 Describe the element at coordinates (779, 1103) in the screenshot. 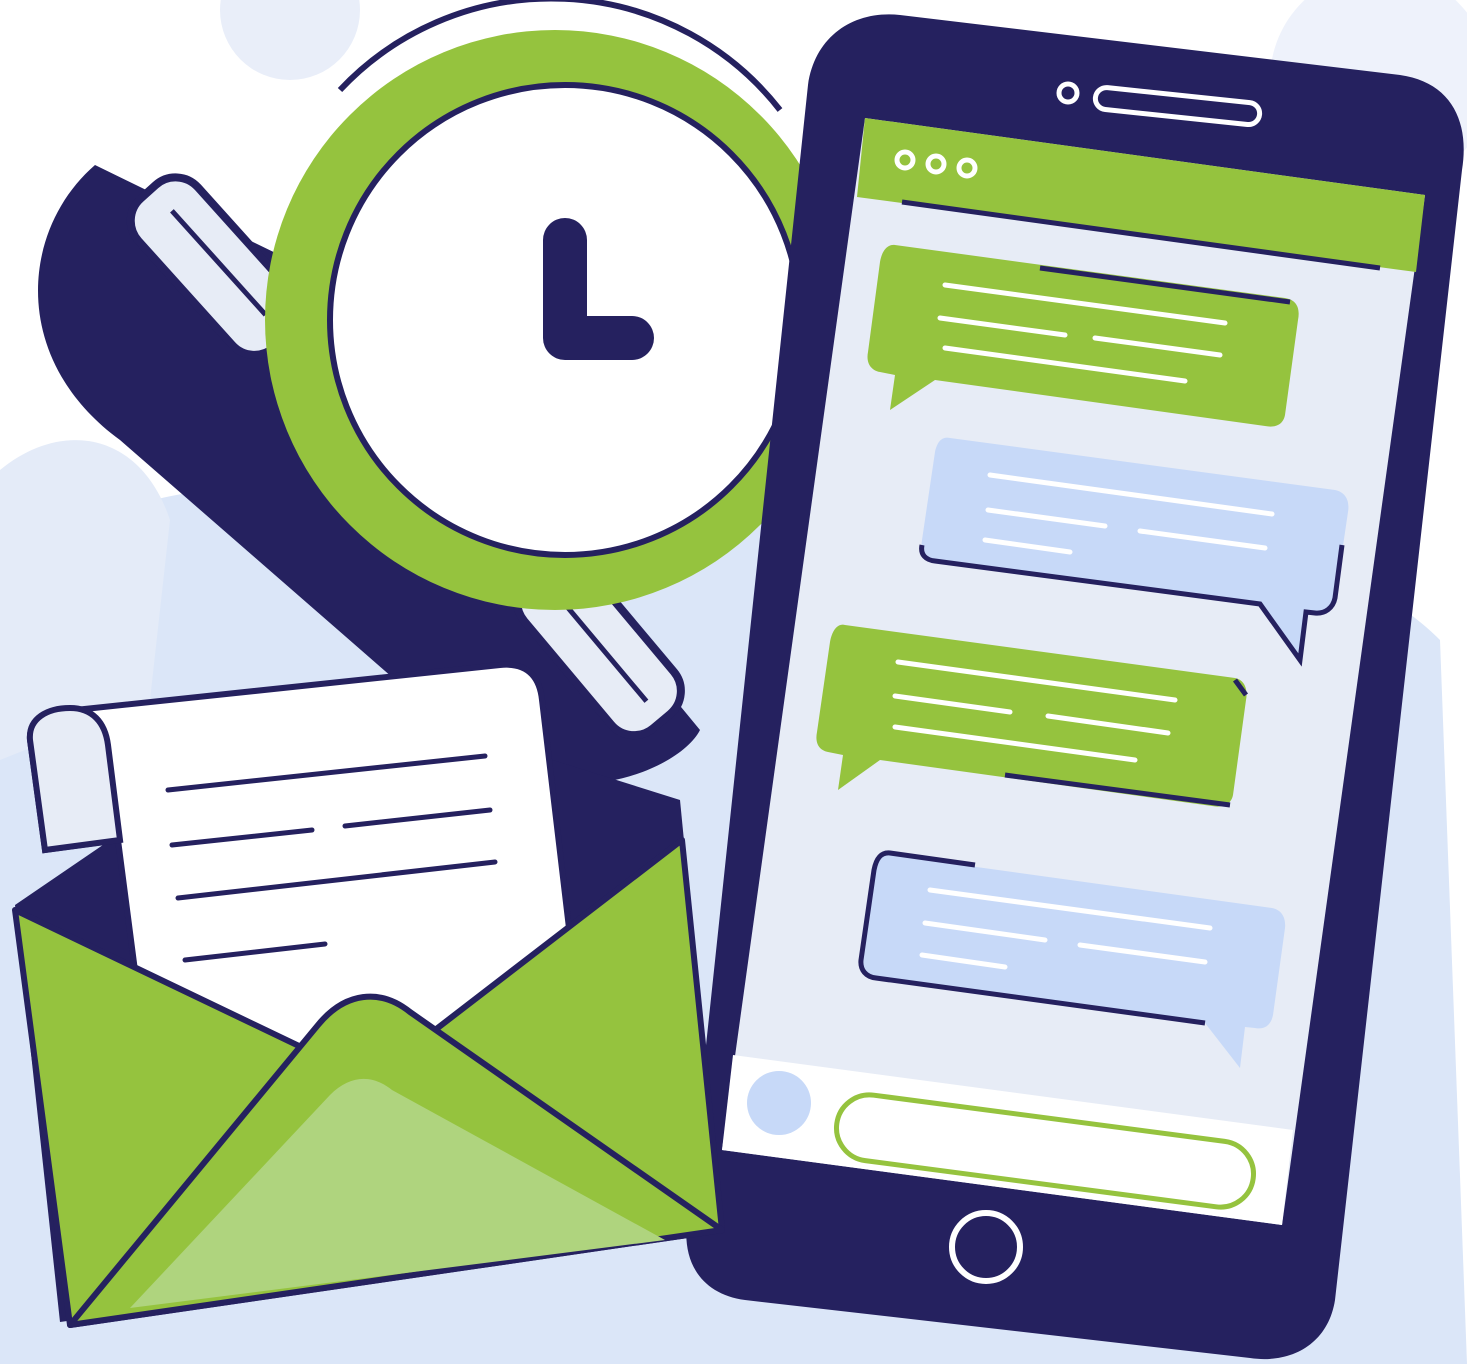

I see `avatar-circle` at that location.